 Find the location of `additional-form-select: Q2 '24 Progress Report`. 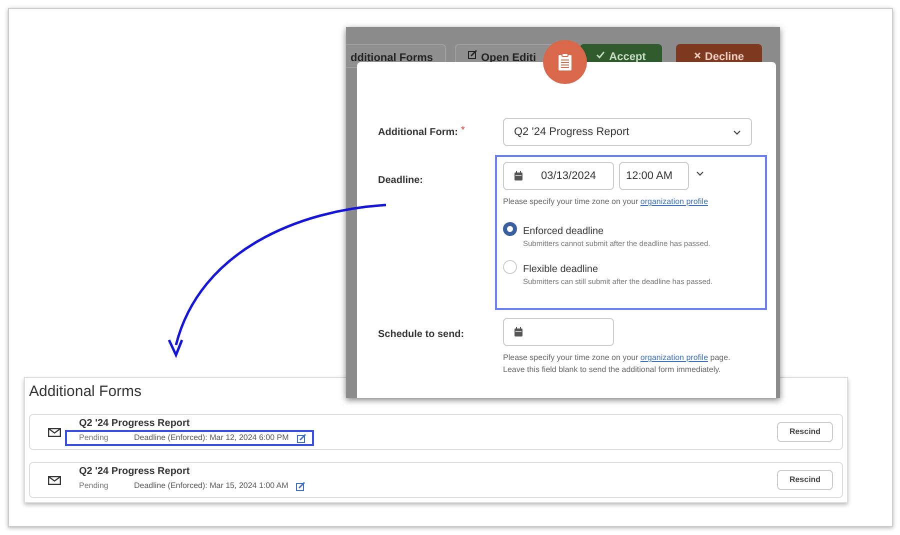

additional-form-select: Q2 '24 Progress Report is located at coordinates (627, 132).